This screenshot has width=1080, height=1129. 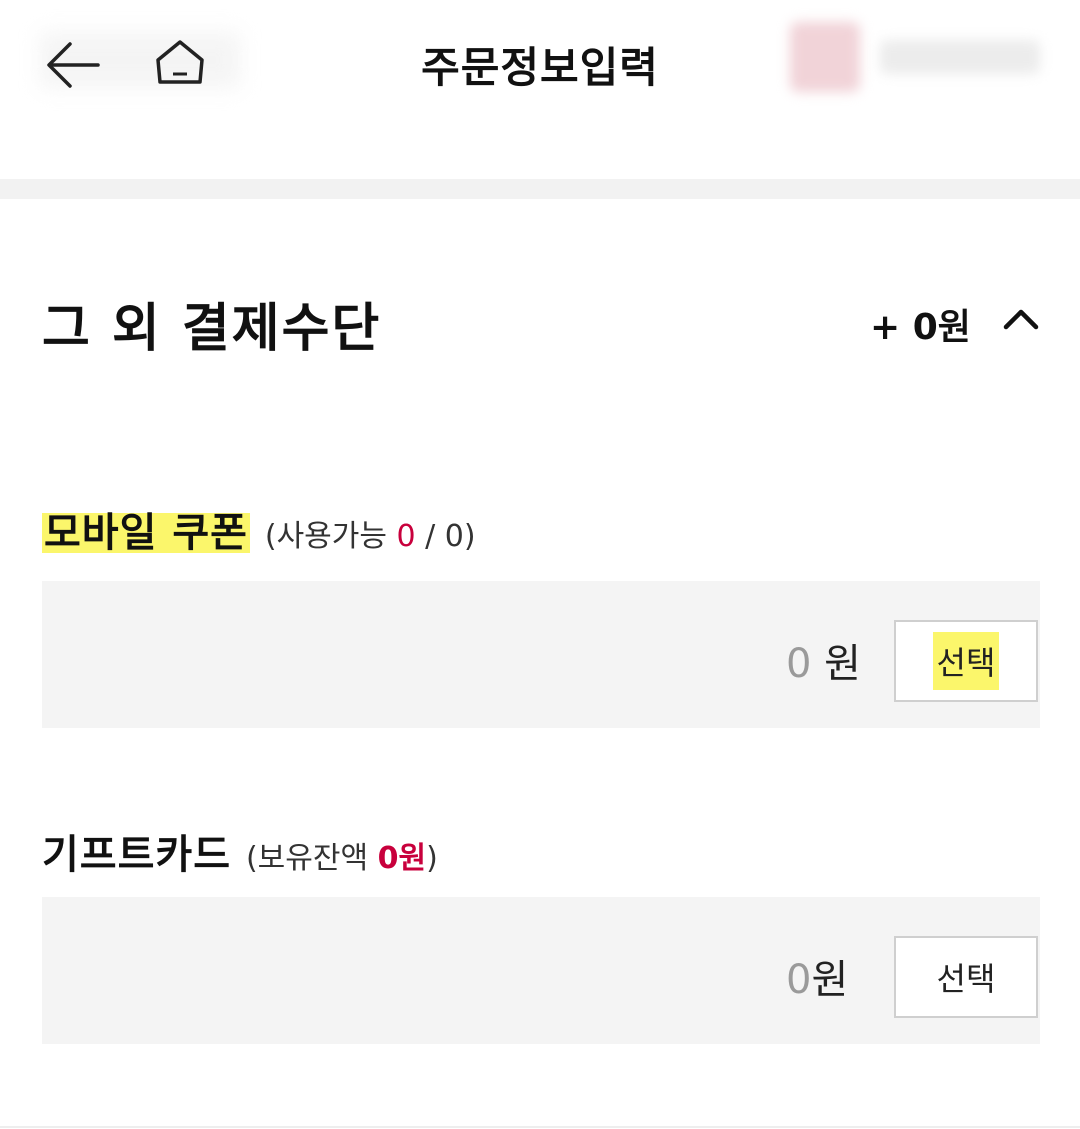 What do you see at coordinates (311, 858) in the screenshot?
I see `balance-prefix: (보유잔액` at bounding box center [311, 858].